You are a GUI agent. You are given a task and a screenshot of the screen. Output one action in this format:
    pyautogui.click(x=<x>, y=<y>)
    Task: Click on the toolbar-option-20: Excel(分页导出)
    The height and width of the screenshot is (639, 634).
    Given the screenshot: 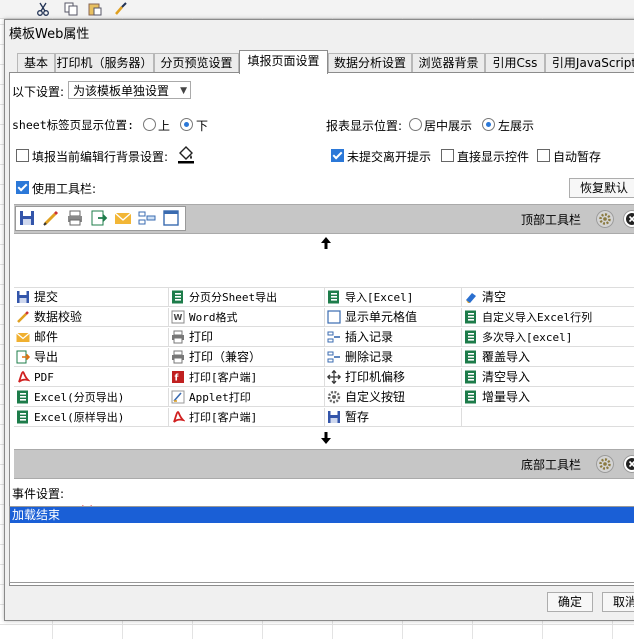 What is the action you would take?
    pyautogui.click(x=91, y=397)
    